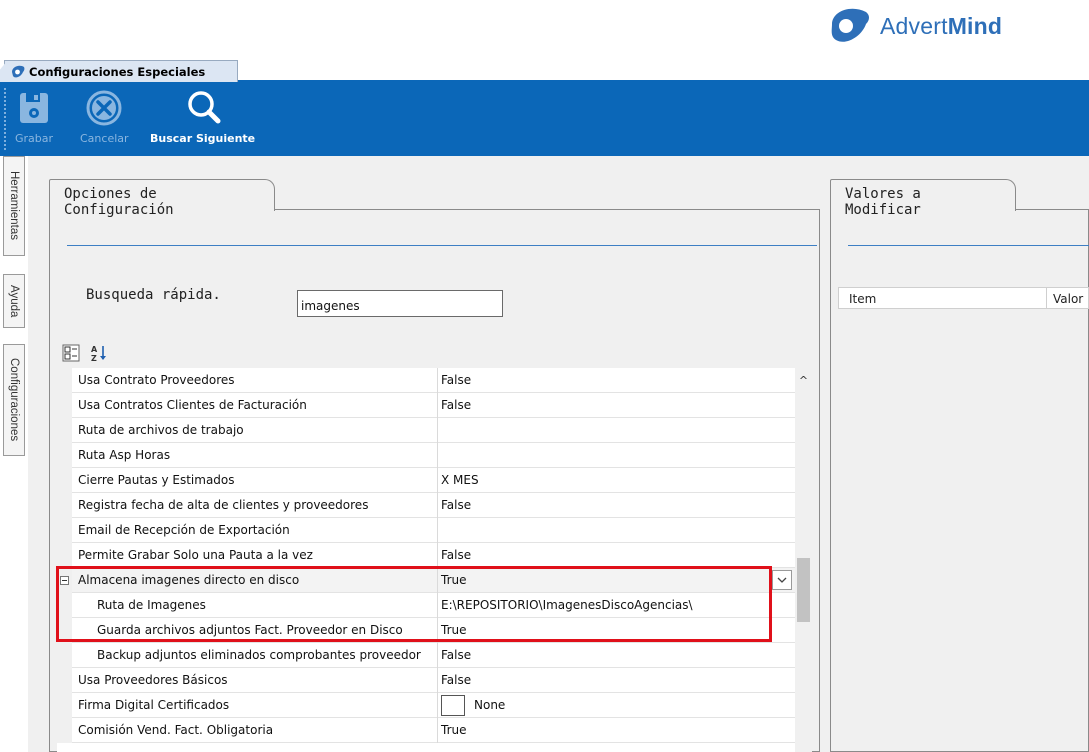 The height and width of the screenshot is (752, 1089). Describe the element at coordinates (400, 303) in the screenshot. I see `quick-search-input: imagenes` at that location.